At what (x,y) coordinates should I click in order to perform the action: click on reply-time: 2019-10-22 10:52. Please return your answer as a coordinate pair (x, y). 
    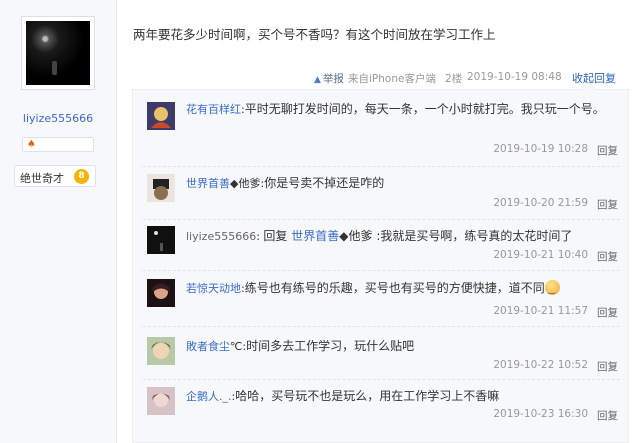
    Looking at the image, I should click on (540, 365).